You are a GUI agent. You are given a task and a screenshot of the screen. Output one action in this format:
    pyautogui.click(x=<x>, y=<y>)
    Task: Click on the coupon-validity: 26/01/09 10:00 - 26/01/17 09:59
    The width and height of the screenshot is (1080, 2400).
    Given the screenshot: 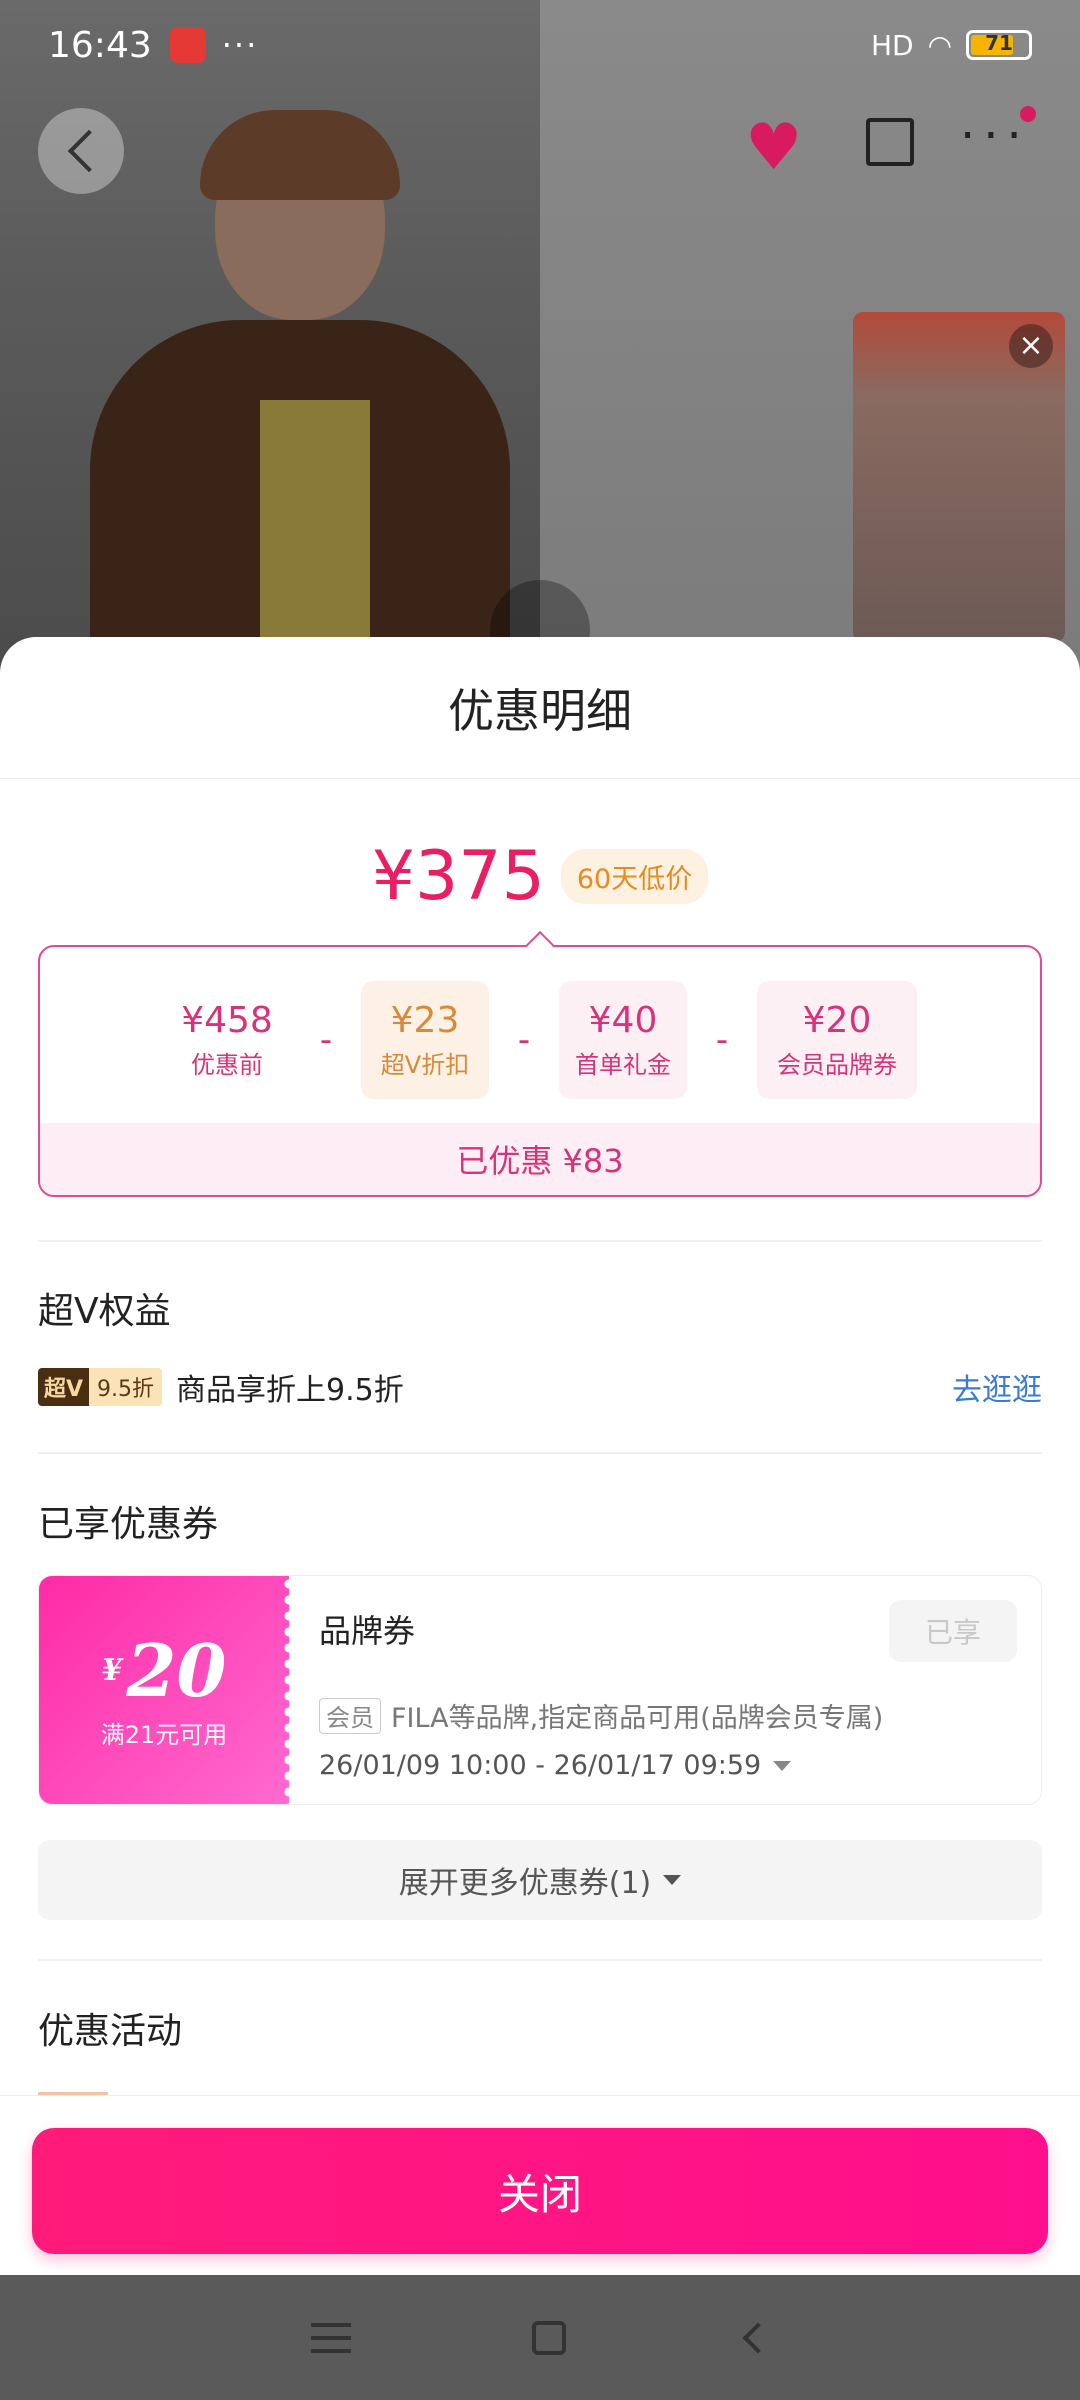 What is the action you would take?
    pyautogui.click(x=555, y=1765)
    